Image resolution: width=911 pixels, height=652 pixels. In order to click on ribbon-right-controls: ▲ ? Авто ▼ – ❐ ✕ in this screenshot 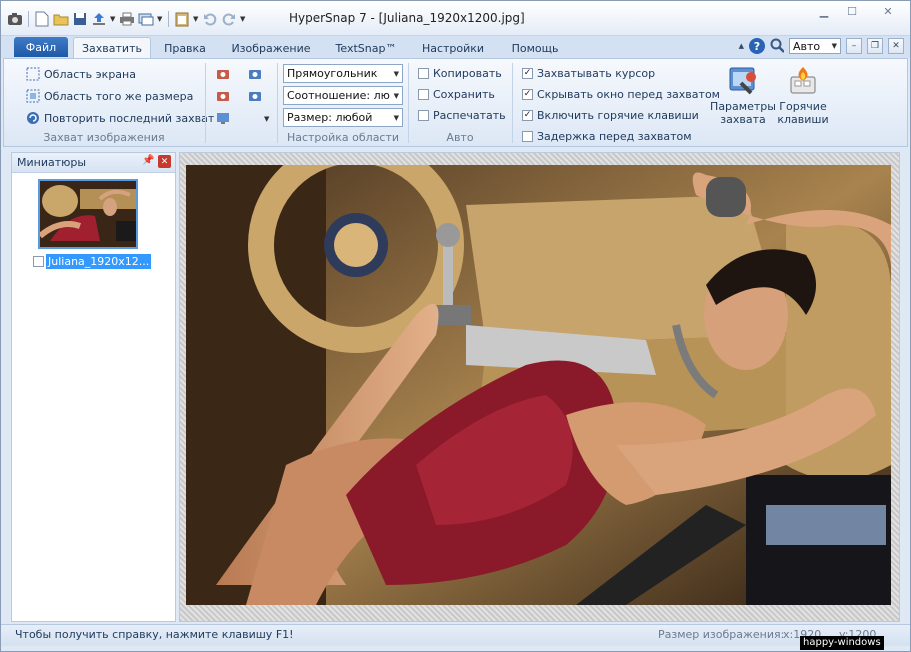, I will do `click(821, 46)`.